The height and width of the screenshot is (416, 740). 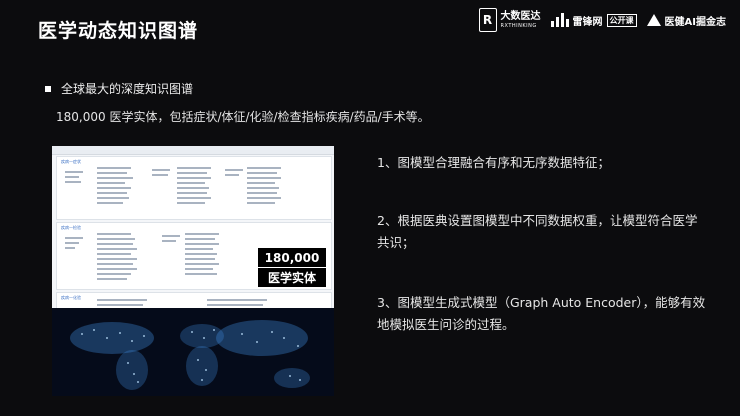 I want to click on logo-leiphone: 雷锋网 公开课, so click(x=593, y=20).